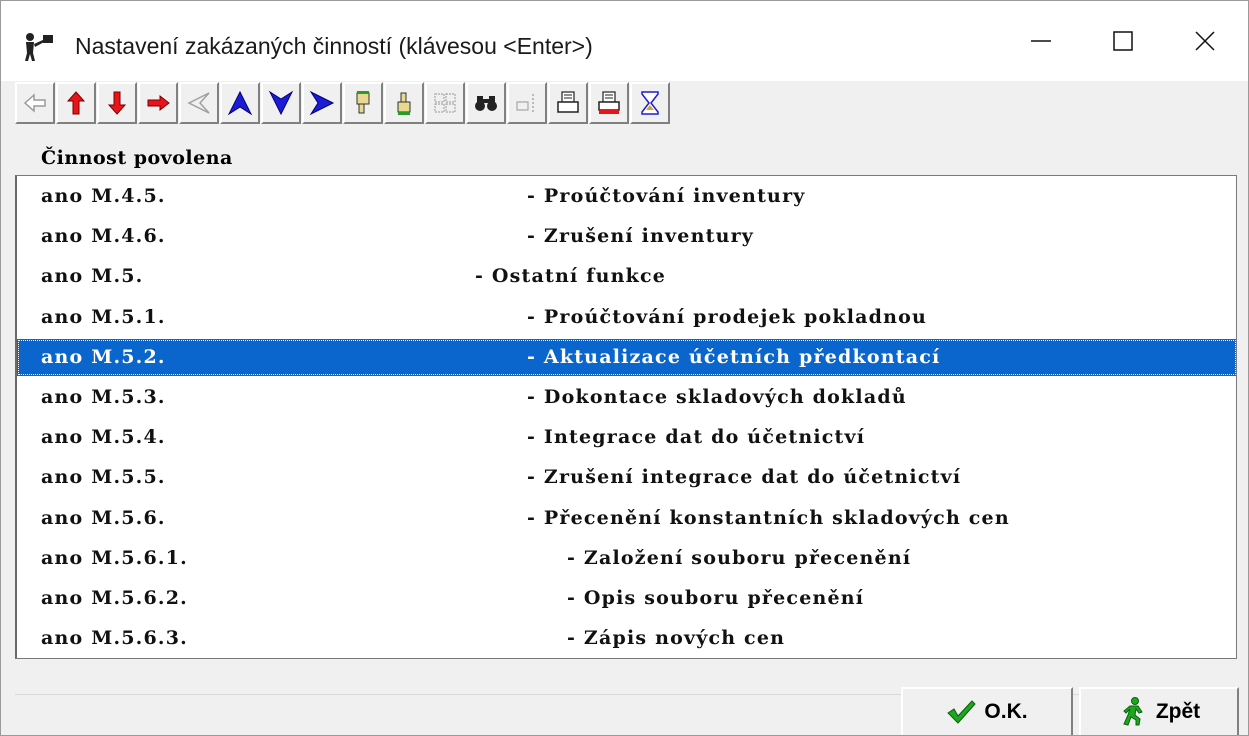 The image size is (1249, 736). I want to click on arrow-left-outline-disabled-icon, so click(198, 103).